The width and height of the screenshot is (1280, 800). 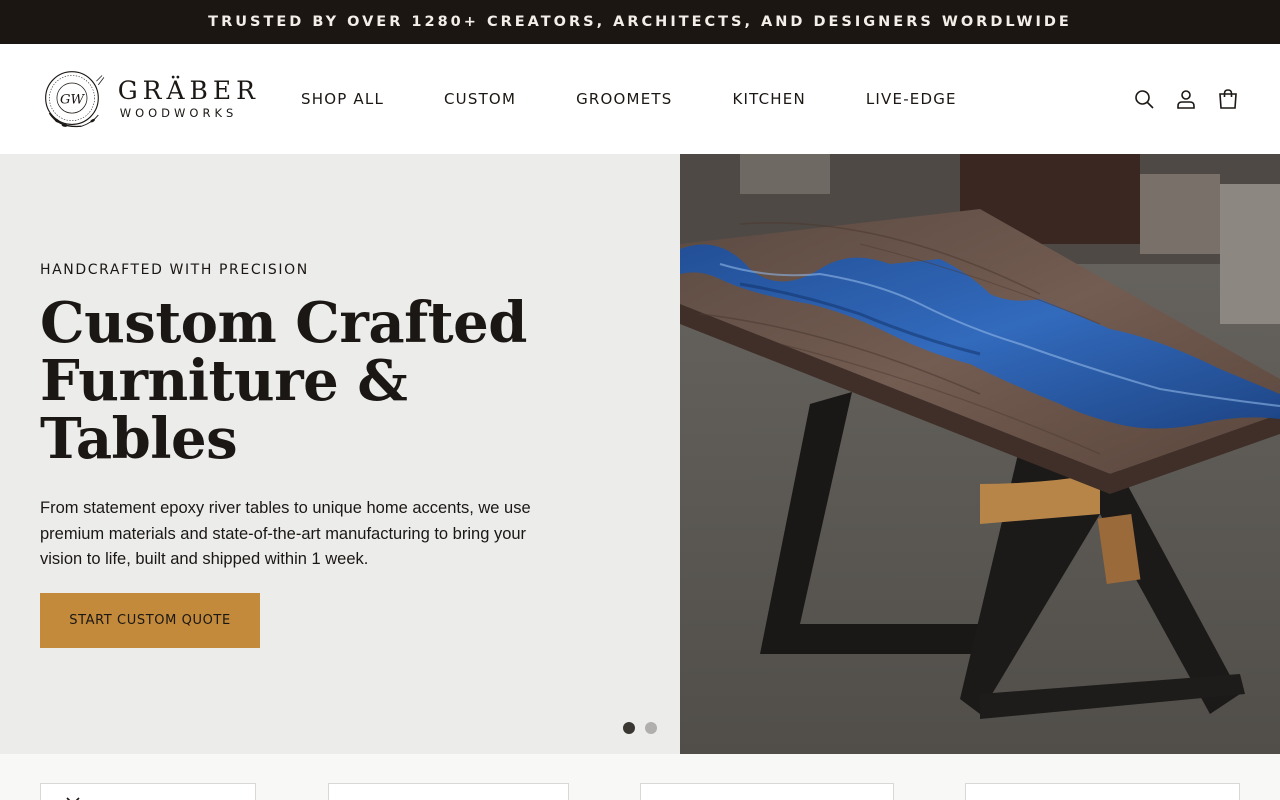 What do you see at coordinates (342, 99) in the screenshot?
I see `nav-item-shop-all: SHOP ALL` at bounding box center [342, 99].